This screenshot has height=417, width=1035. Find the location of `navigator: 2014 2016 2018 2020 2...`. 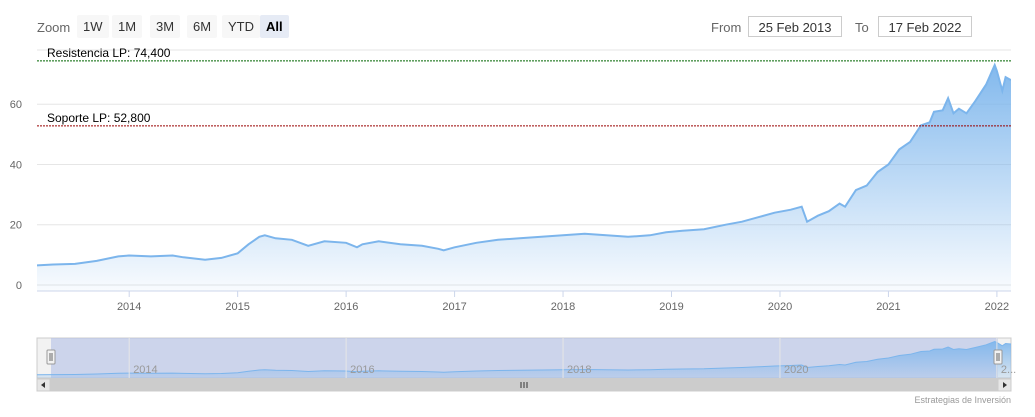

navigator: 2014 2016 2018 2020 2... is located at coordinates (526, 364).